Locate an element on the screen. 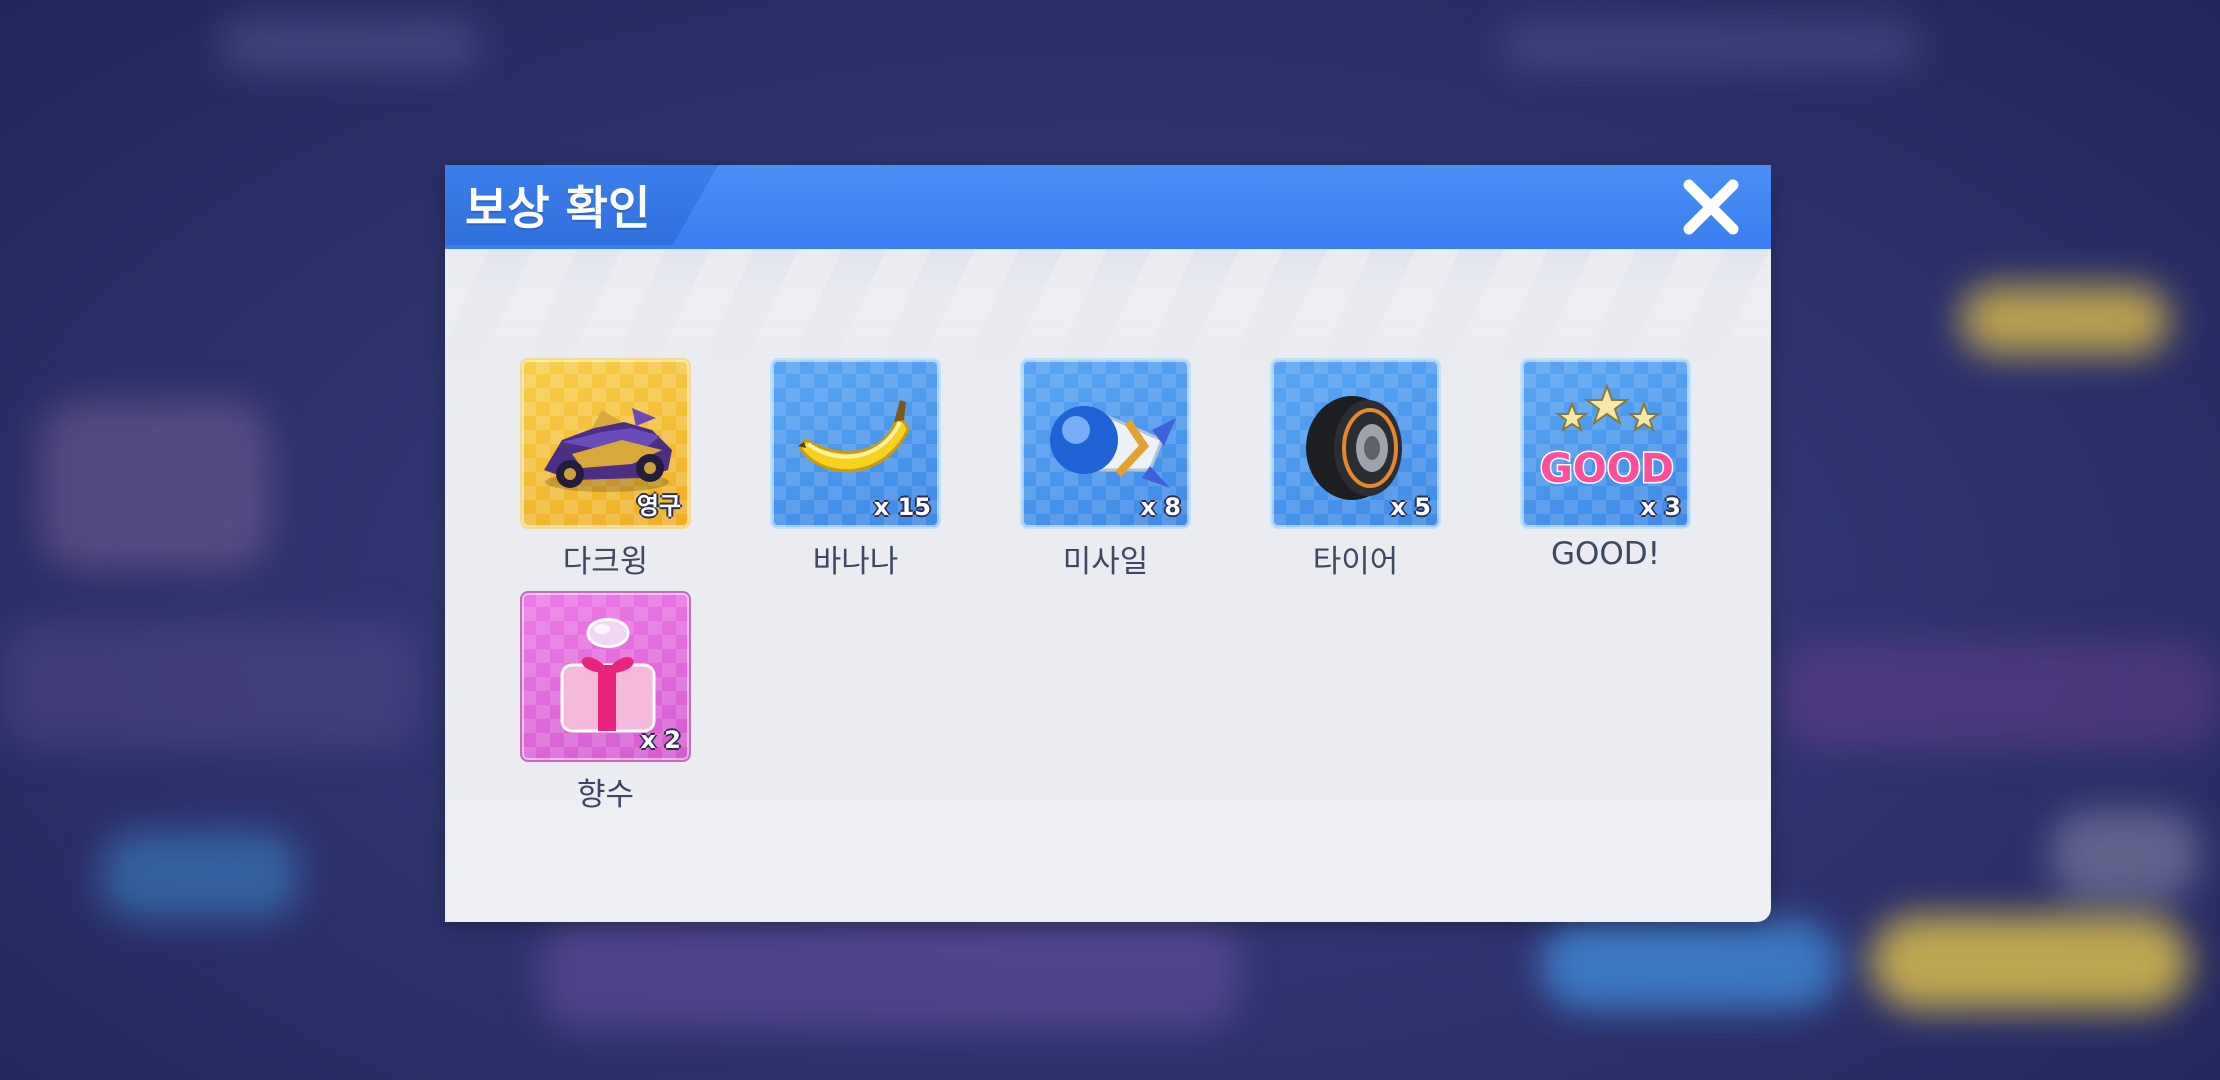 This screenshot has width=2220, height=1080. close-button is located at coordinates (1711, 207).